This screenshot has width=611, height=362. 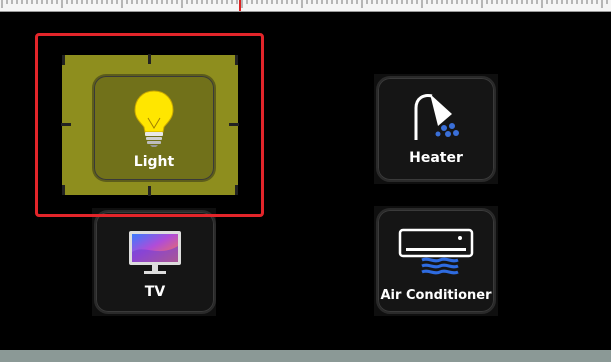 I want to click on air-conditioner-icon, so click(x=436, y=251).